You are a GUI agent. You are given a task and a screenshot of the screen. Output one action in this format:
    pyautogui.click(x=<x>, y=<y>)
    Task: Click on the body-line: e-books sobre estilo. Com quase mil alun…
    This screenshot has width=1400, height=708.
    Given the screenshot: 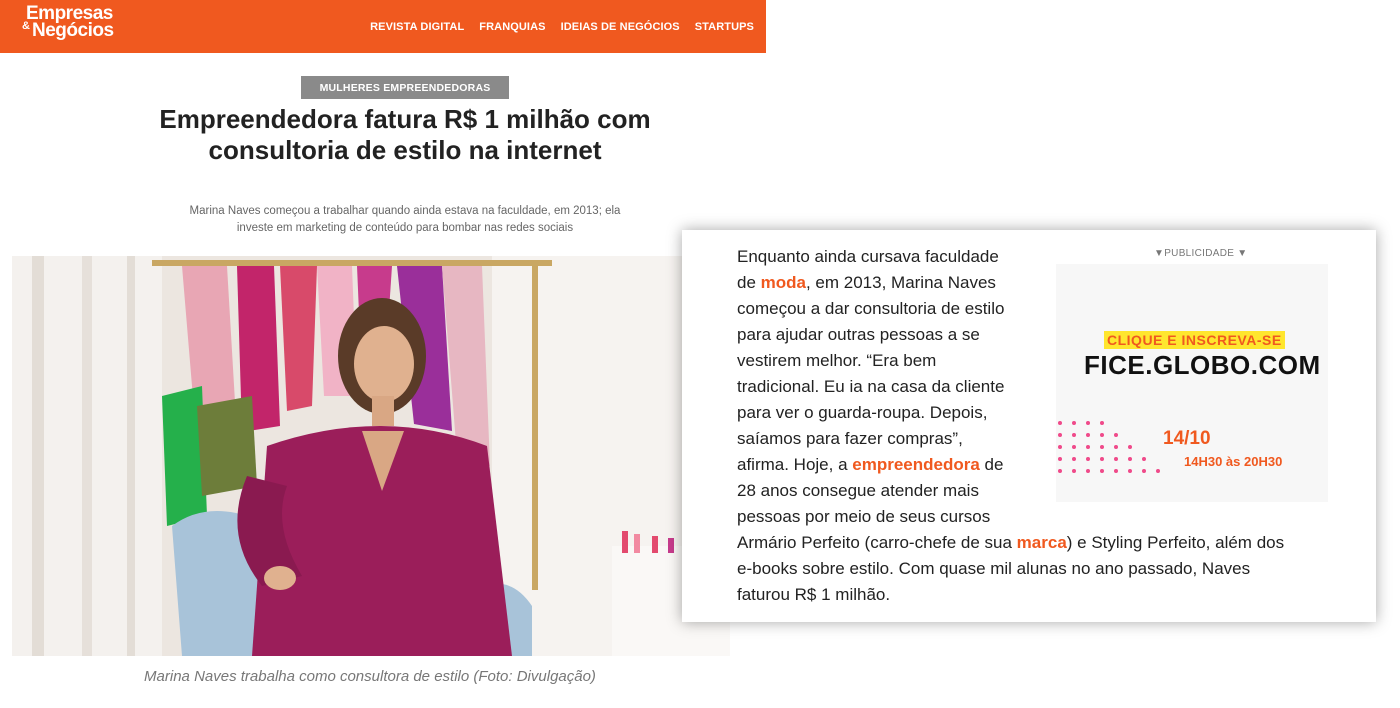 What is the action you would take?
    pyautogui.click(x=1037, y=569)
    